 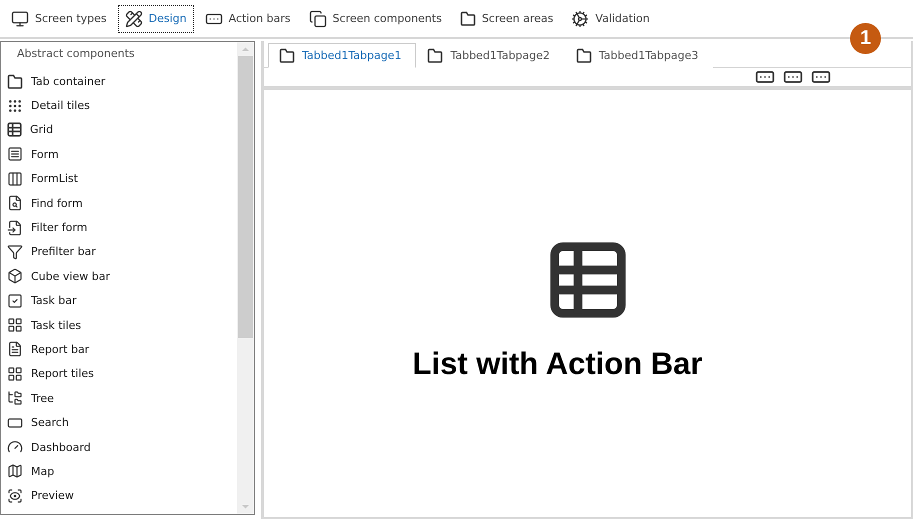 What do you see at coordinates (588, 280) in the screenshot?
I see `table-icon` at bounding box center [588, 280].